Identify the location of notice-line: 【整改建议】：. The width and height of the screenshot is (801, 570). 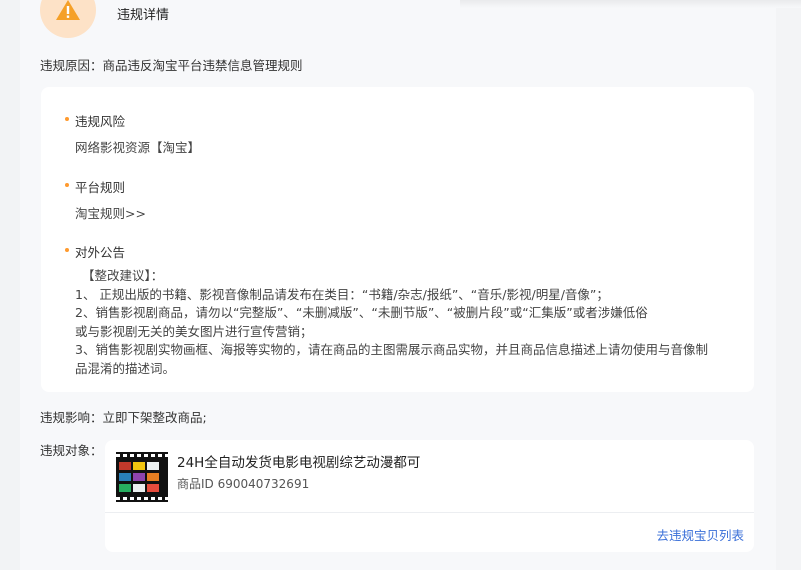
(123, 275).